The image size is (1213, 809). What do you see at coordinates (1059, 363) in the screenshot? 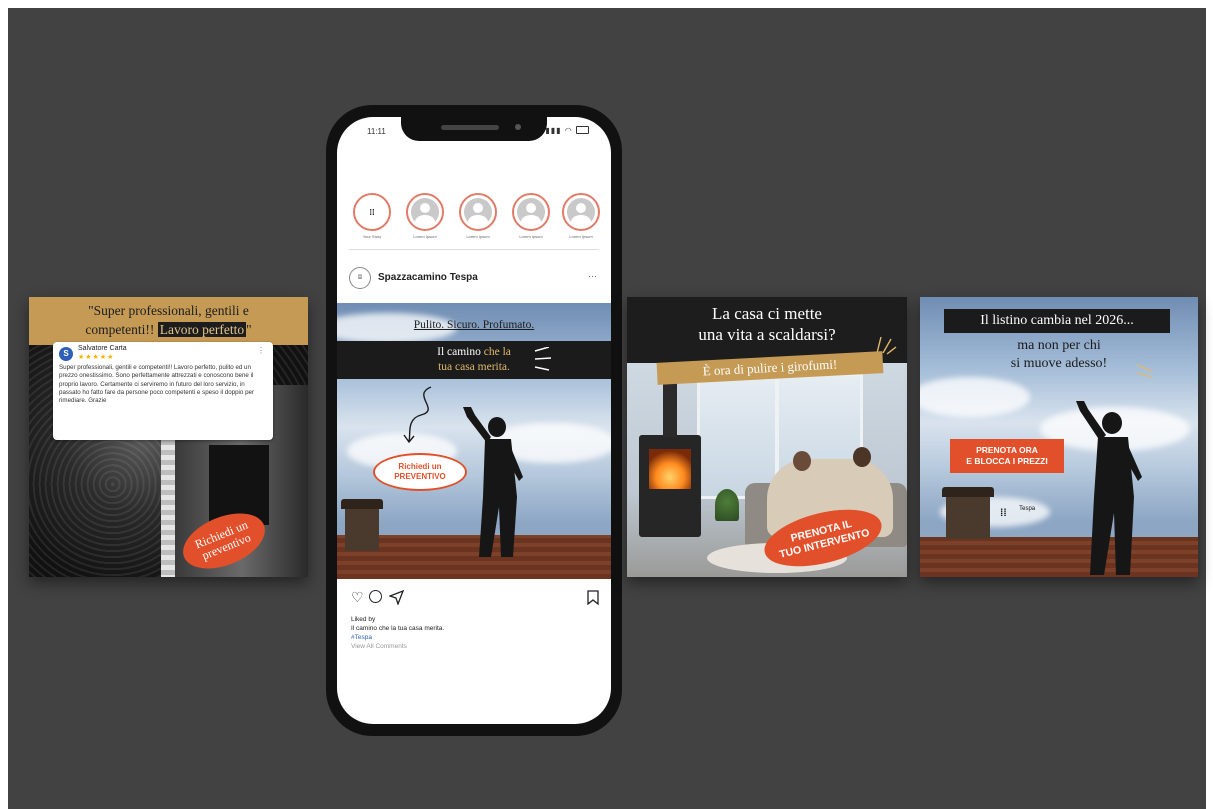
I see `headline-line-3: si muove adesso!` at bounding box center [1059, 363].